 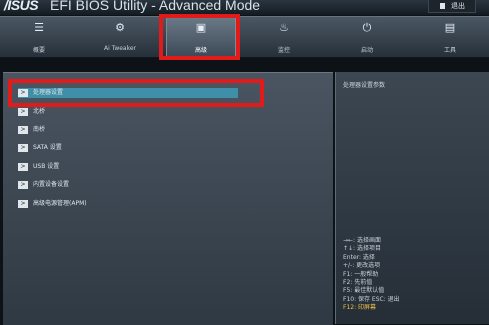 What do you see at coordinates (367, 27) in the screenshot?
I see `power-icon: ⏻` at bounding box center [367, 27].